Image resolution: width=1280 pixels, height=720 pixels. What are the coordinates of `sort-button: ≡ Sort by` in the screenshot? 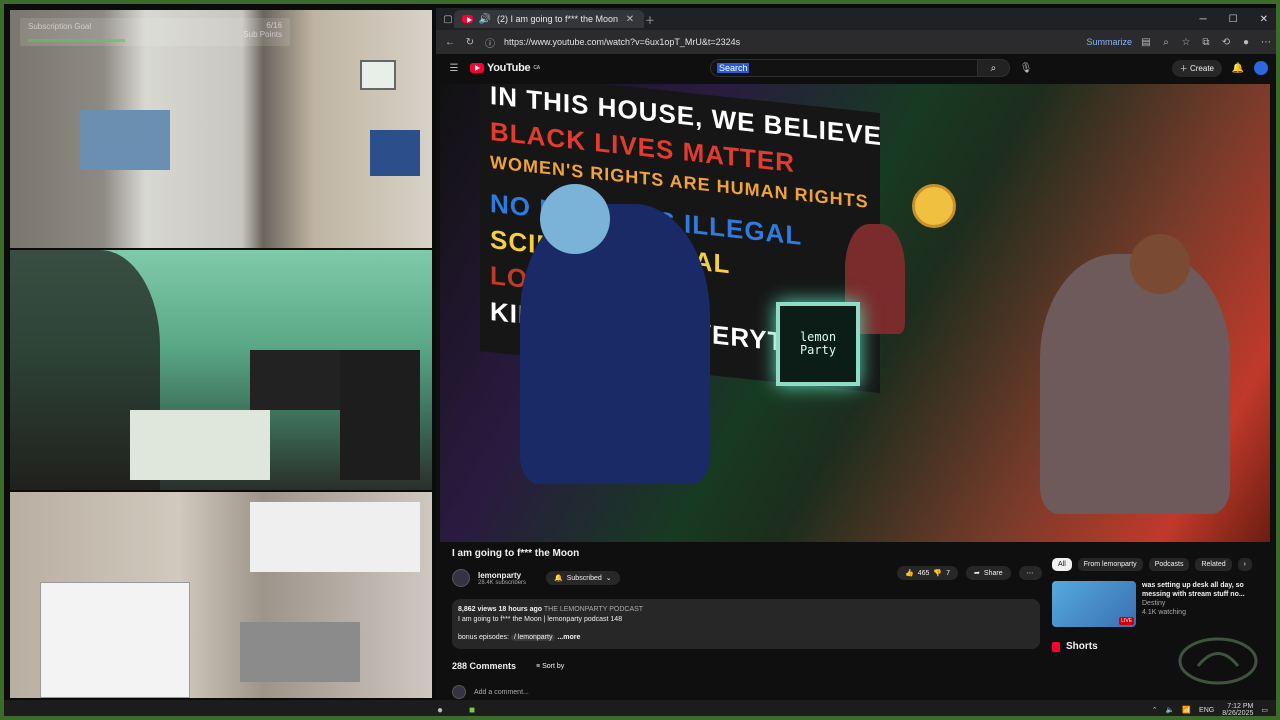 It's located at (550, 666).